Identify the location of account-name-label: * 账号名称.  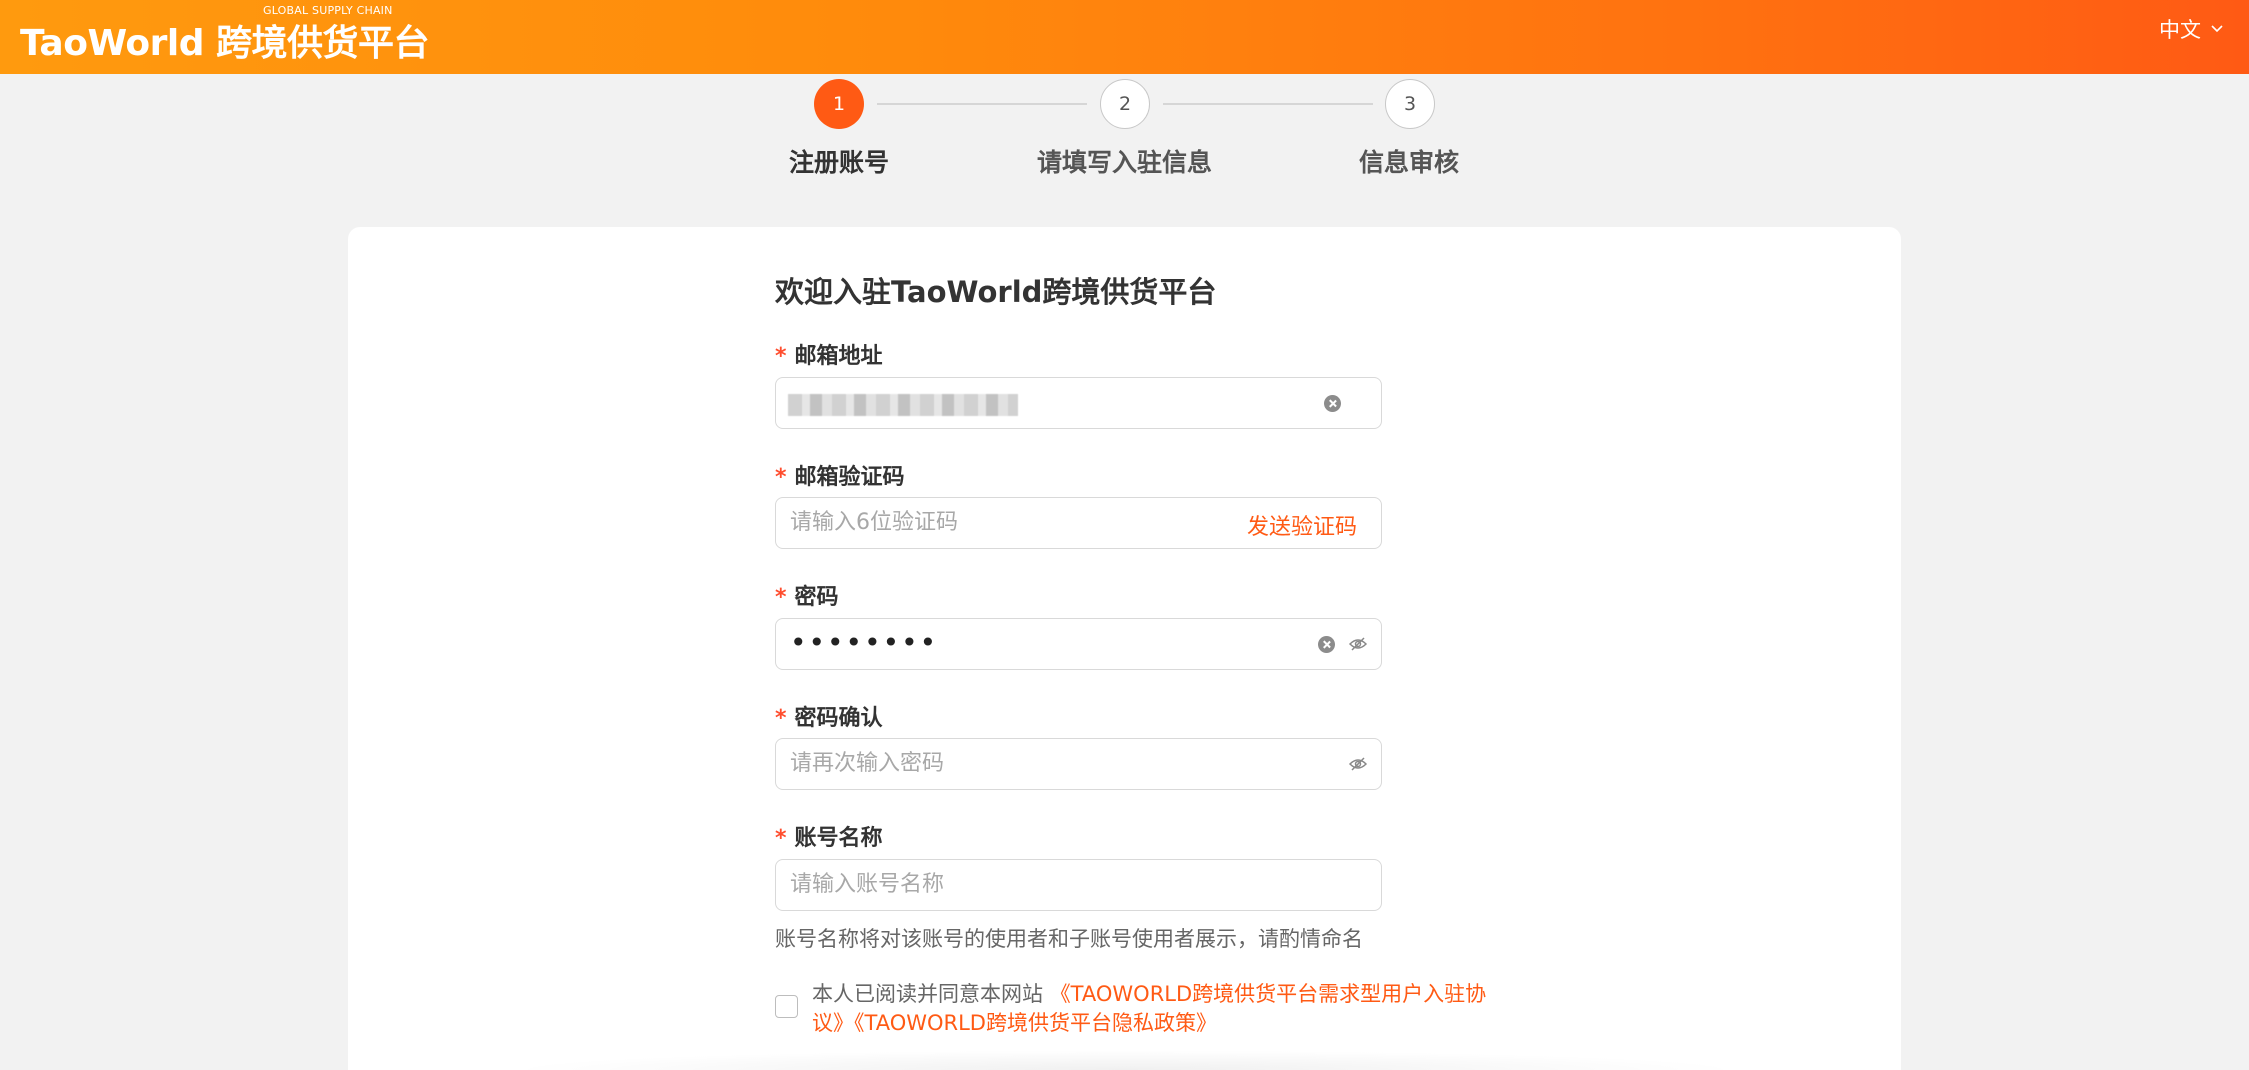
(829, 836).